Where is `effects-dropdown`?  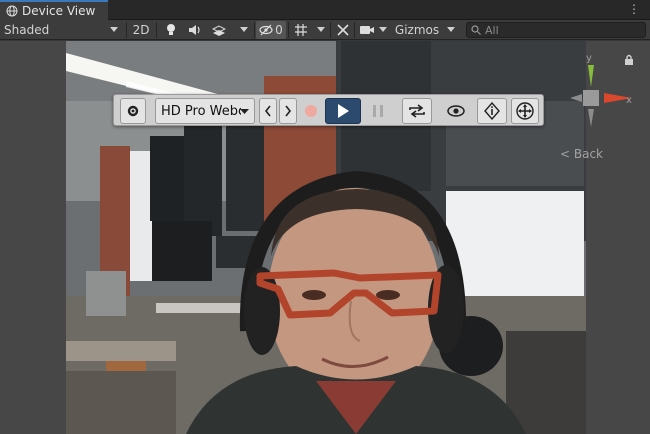
effects-dropdown is located at coordinates (244, 30).